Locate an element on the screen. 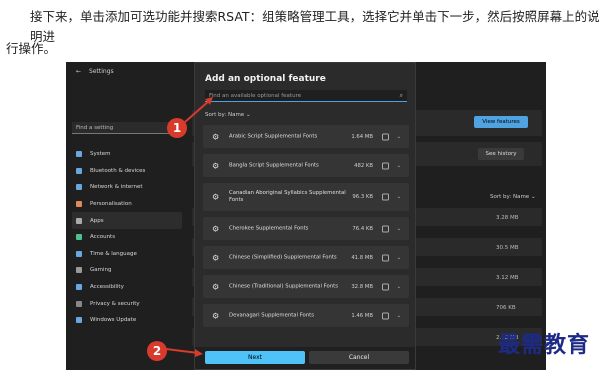  brush-icon is located at coordinates (79, 204).